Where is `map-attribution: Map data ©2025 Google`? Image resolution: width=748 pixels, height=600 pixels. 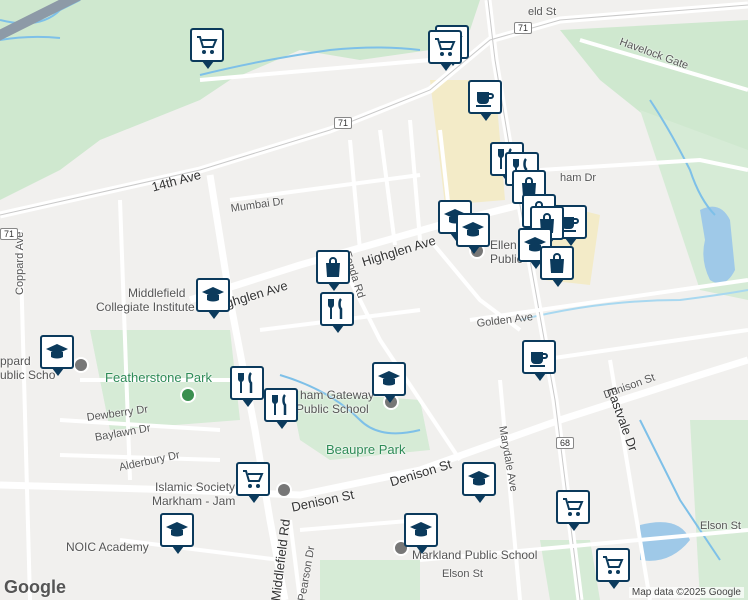 map-attribution: Map data ©2025 Google is located at coordinates (686, 592).